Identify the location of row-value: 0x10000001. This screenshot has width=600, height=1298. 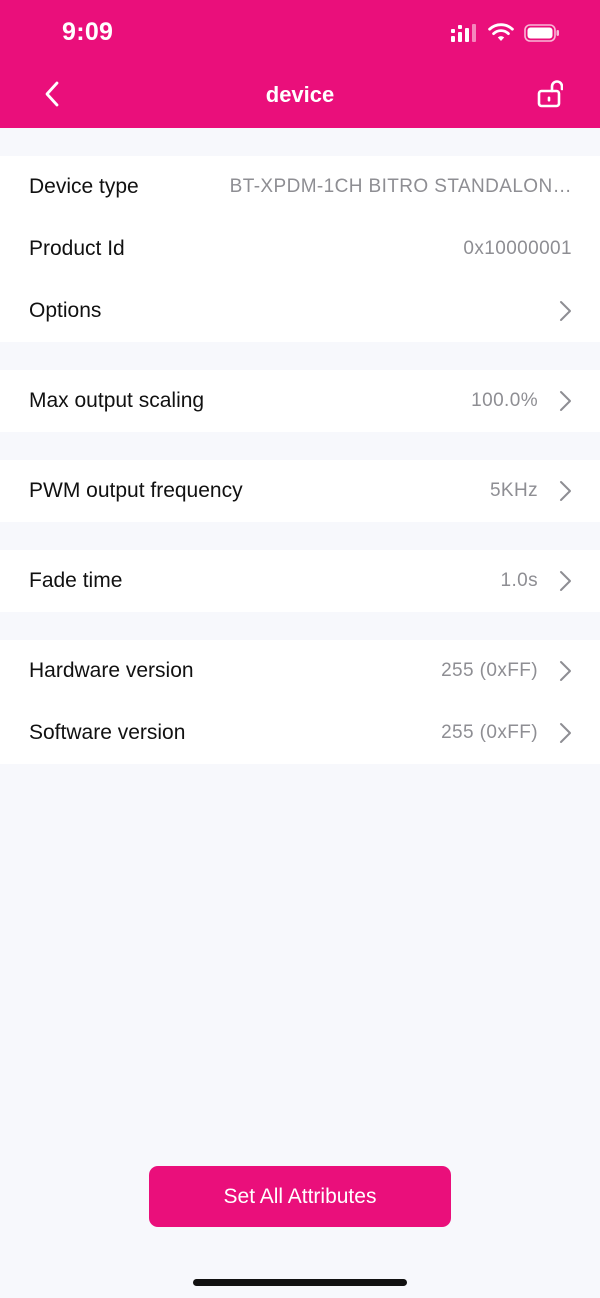
(517, 248).